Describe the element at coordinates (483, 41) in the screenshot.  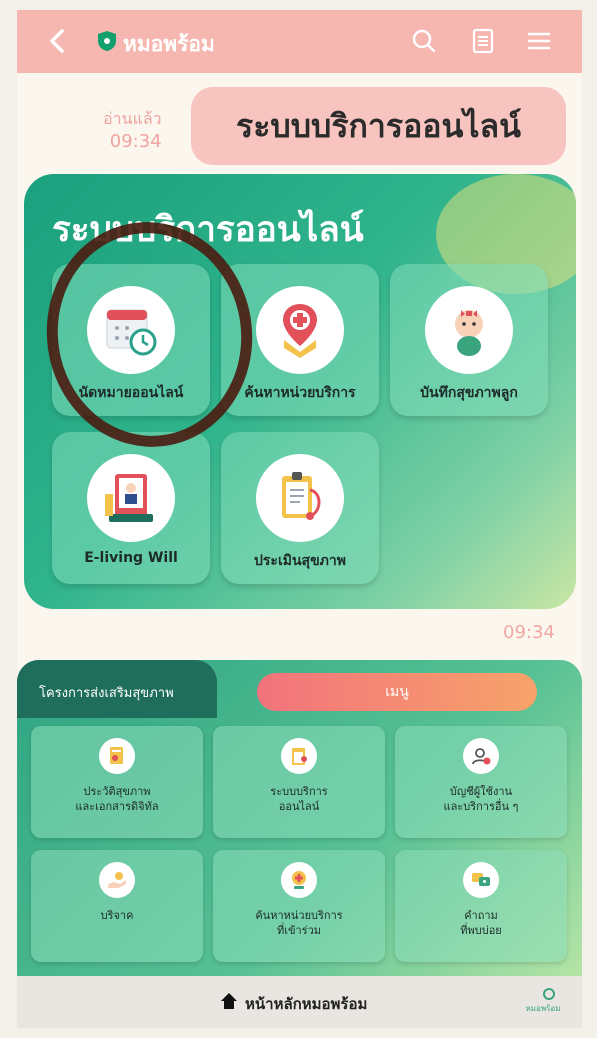
I see `notes-icon` at that location.